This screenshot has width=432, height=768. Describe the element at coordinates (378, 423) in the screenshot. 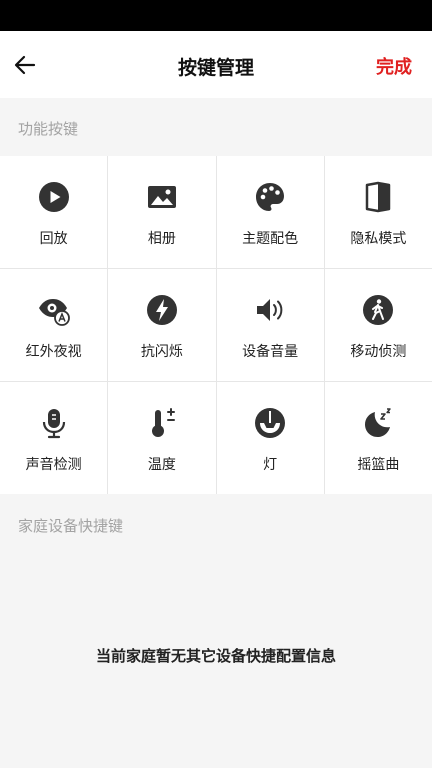

I see `lullaby-moon-icon` at that location.